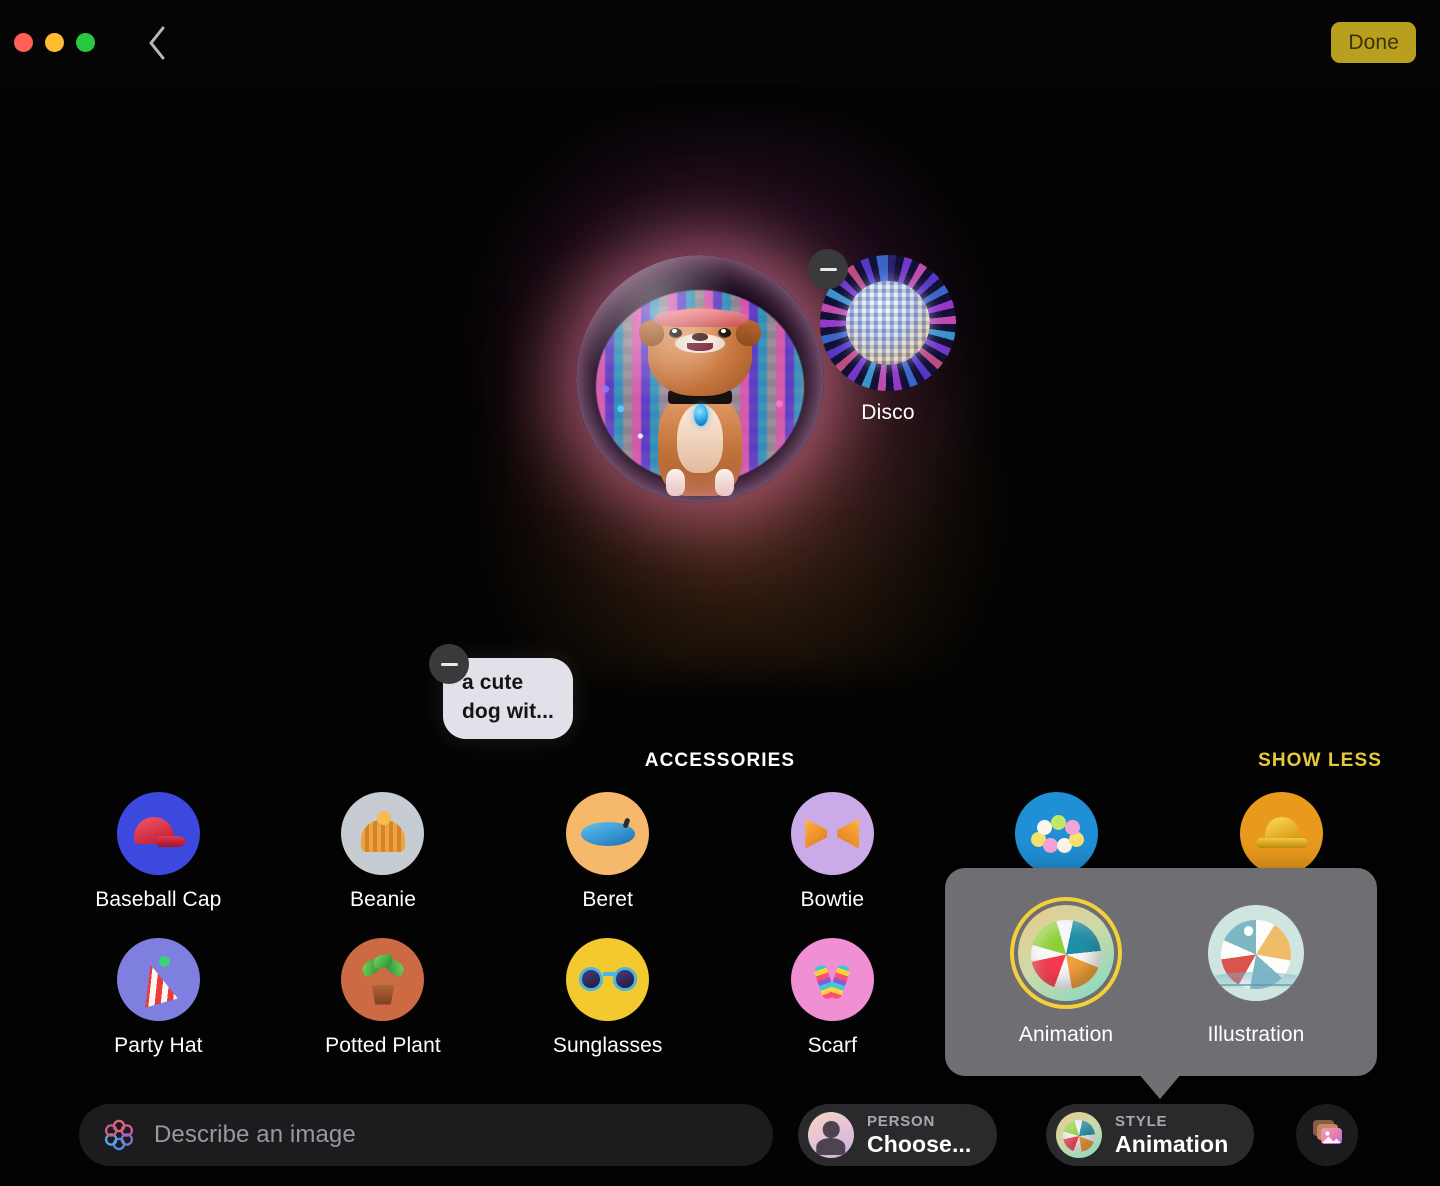 The width and height of the screenshot is (1440, 1186). I want to click on bubble-gloss, so click(700, 379).